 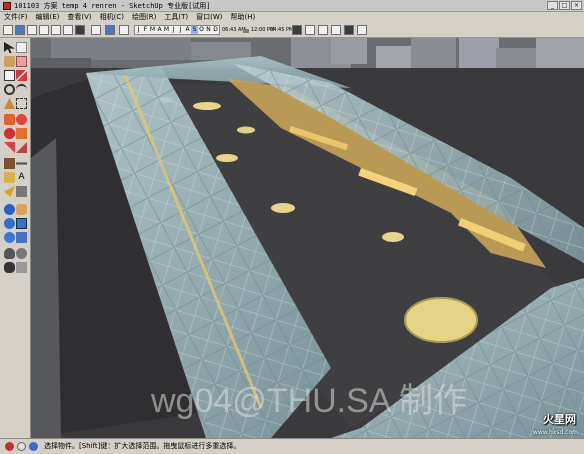 I want to click on protractor-icon, so click(x=9, y=177).